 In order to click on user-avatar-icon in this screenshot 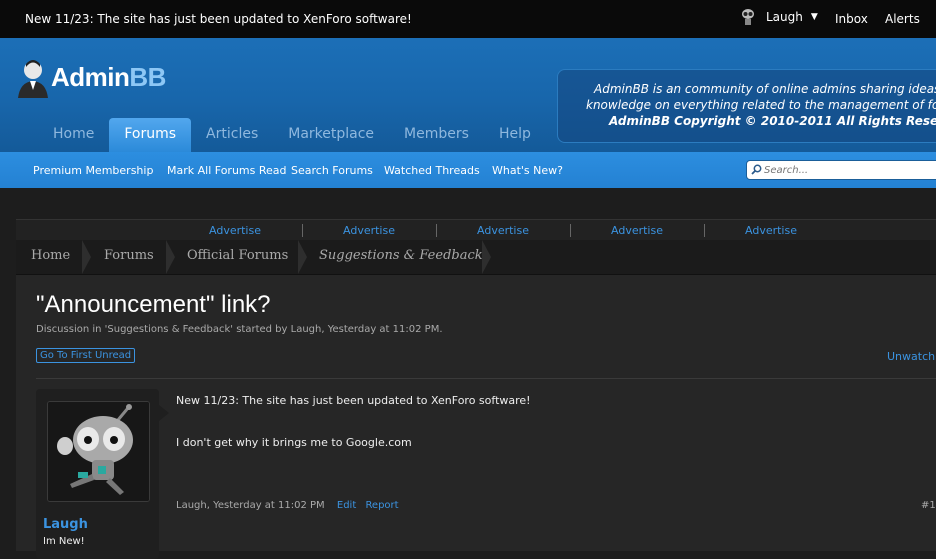, I will do `click(748, 17)`.